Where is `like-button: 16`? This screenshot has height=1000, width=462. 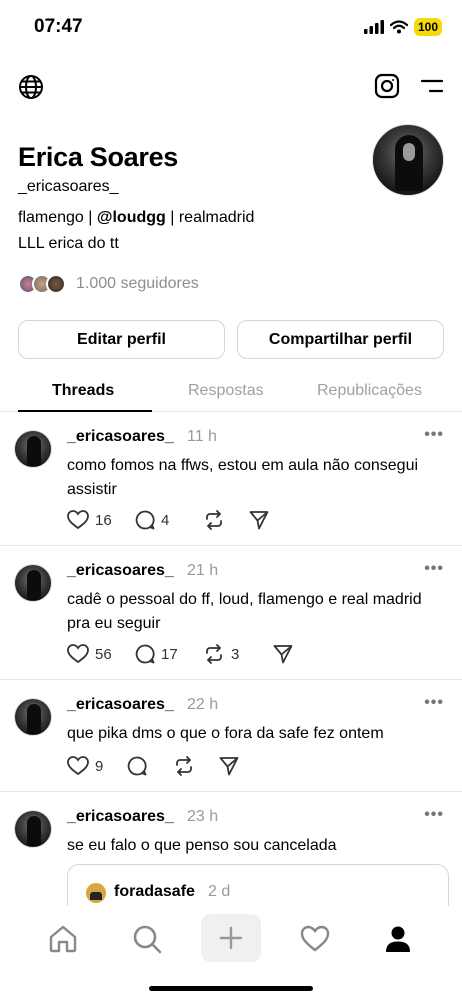
like-button: 16 is located at coordinates (101, 520).